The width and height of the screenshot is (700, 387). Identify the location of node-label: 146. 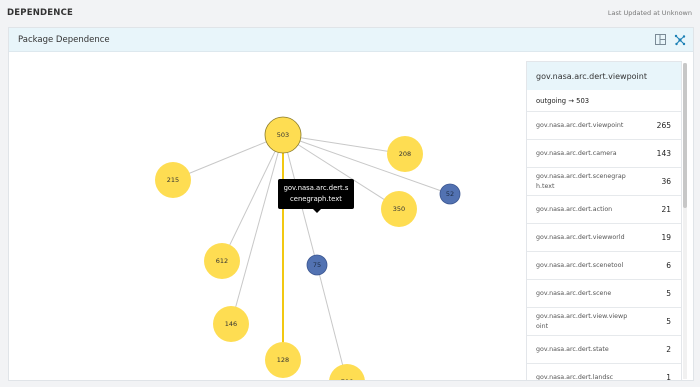
(231, 324).